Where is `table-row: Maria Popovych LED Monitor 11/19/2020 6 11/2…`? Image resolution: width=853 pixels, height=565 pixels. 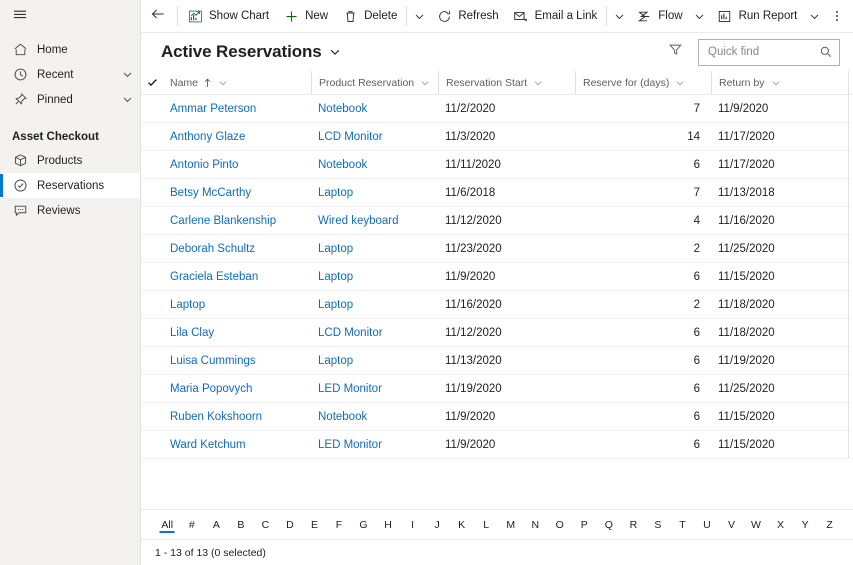 table-row: Maria Popovych LED Monitor 11/19/2020 6 11/2… is located at coordinates (497, 389).